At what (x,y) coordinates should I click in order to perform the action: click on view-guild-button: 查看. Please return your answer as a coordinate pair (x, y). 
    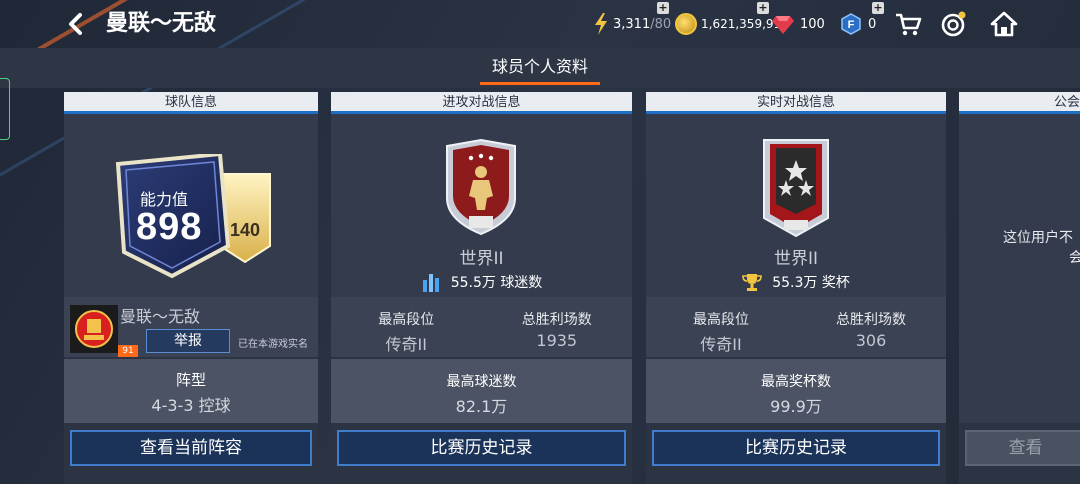
    Looking at the image, I should click on (1022, 448).